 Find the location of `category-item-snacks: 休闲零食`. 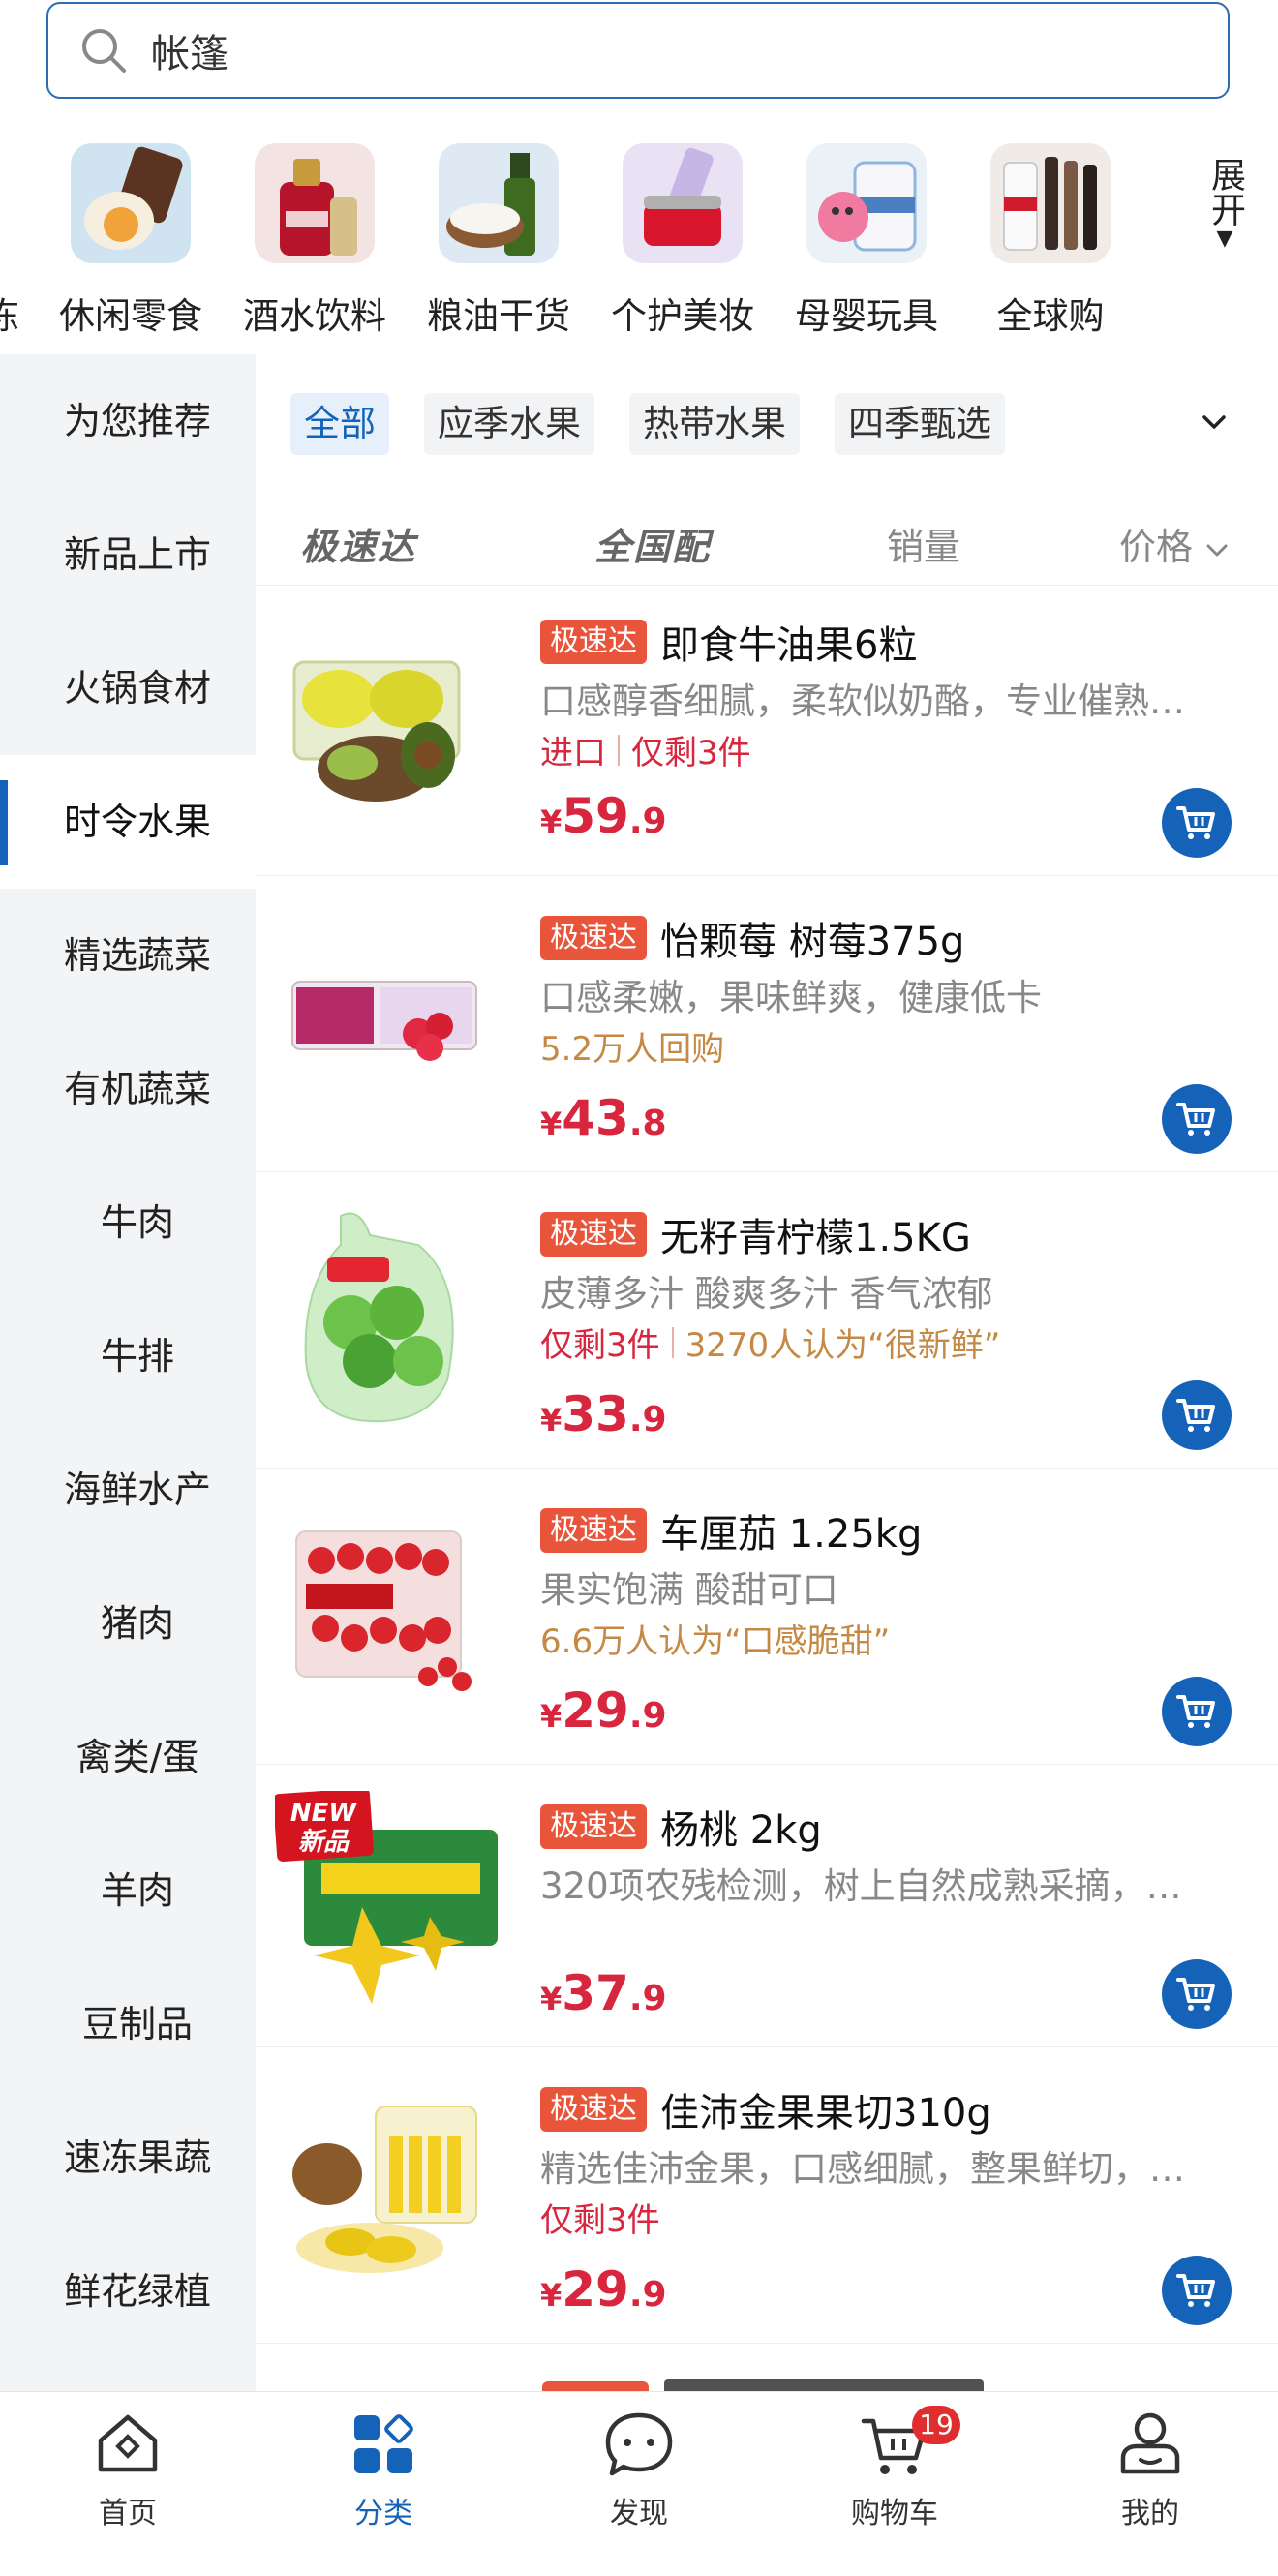

category-item-snacks: 休闲零食 is located at coordinates (131, 238).